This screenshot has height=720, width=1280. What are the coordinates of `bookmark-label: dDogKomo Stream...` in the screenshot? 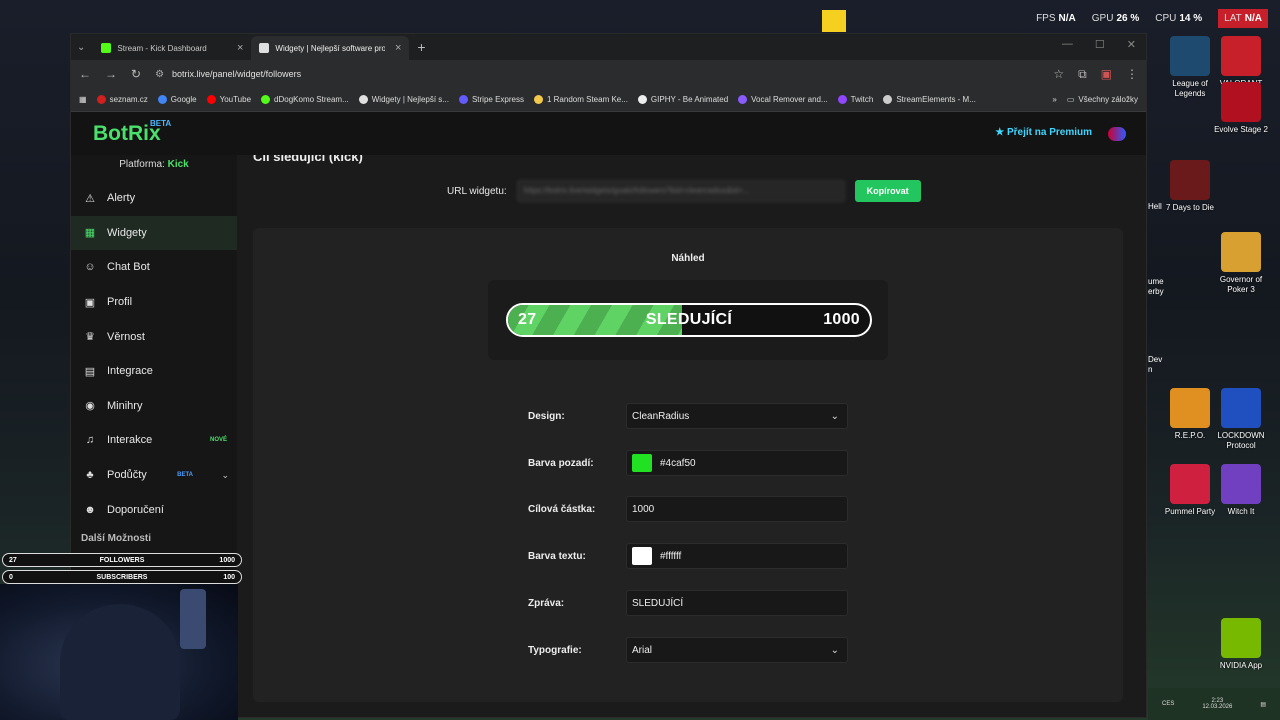 It's located at (311, 99).